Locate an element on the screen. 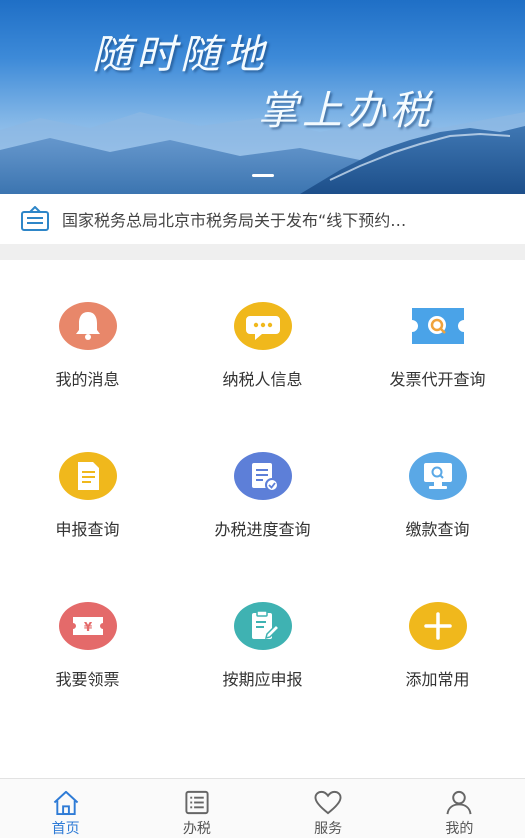 Image resolution: width=525 pixels, height=838 pixels. monitor-search-icon is located at coordinates (437, 476).